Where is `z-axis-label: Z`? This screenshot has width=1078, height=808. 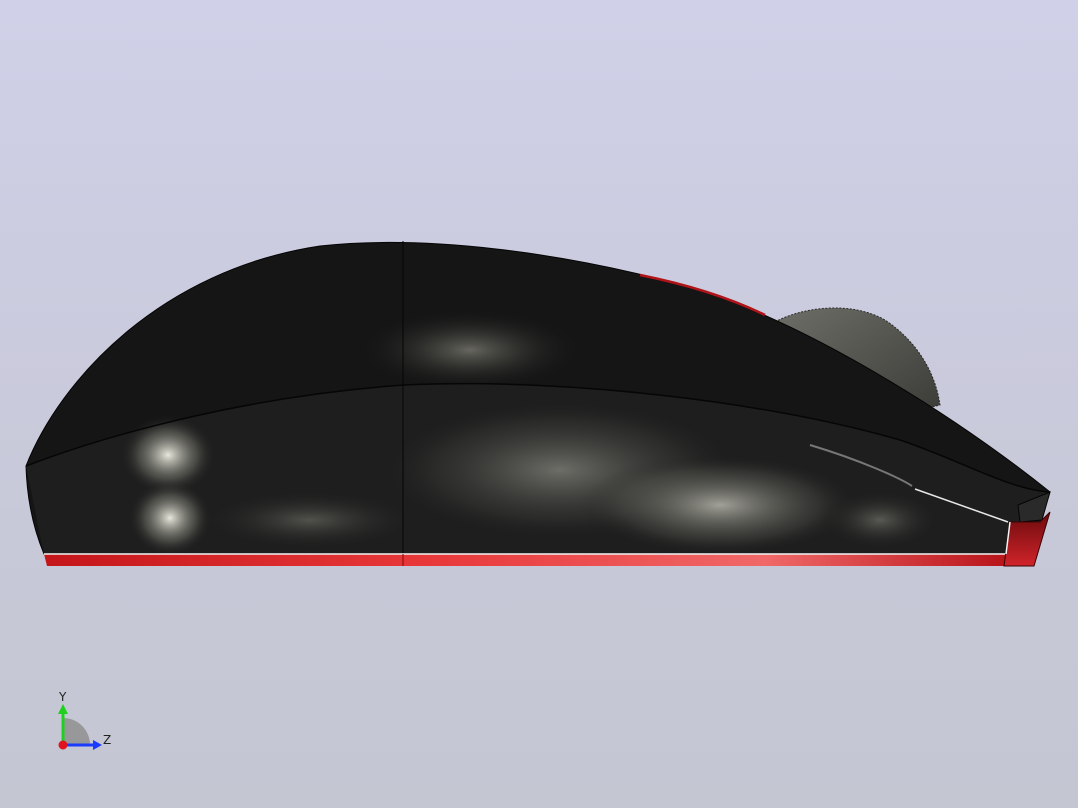
z-axis-label: Z is located at coordinates (107, 740).